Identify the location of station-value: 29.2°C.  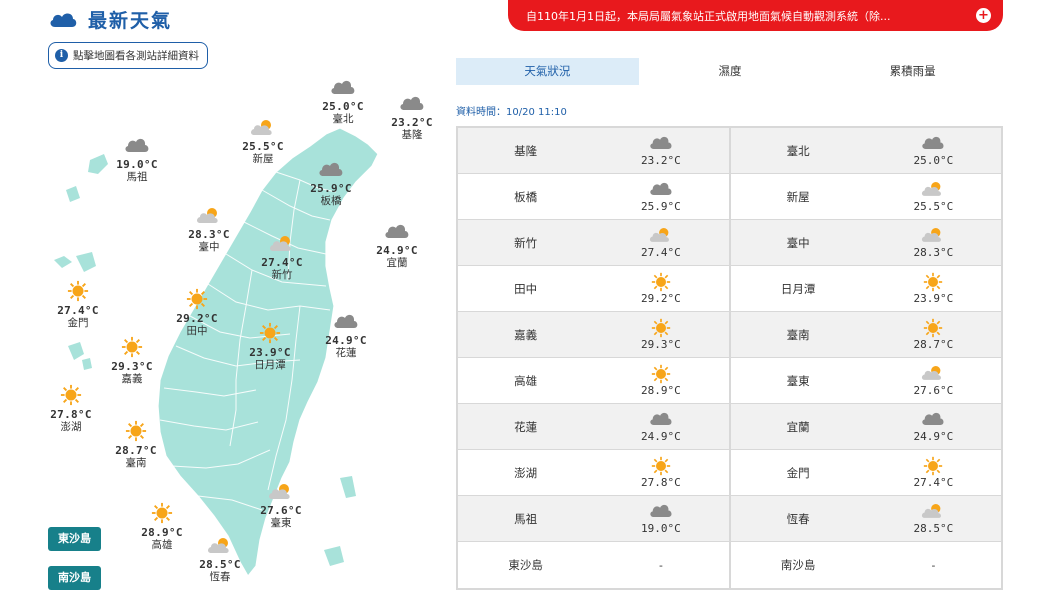
(660, 288).